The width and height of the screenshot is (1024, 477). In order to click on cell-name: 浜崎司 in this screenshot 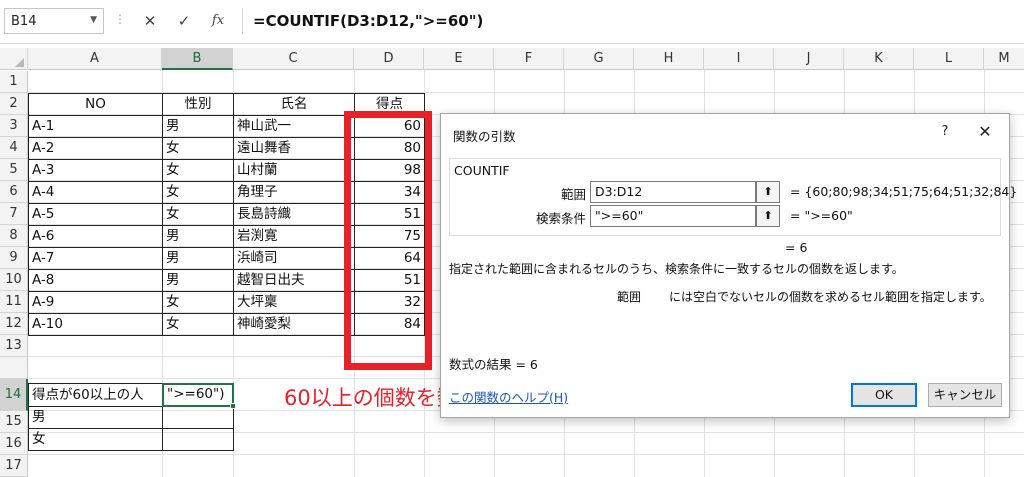, I will do `click(294, 258)`.